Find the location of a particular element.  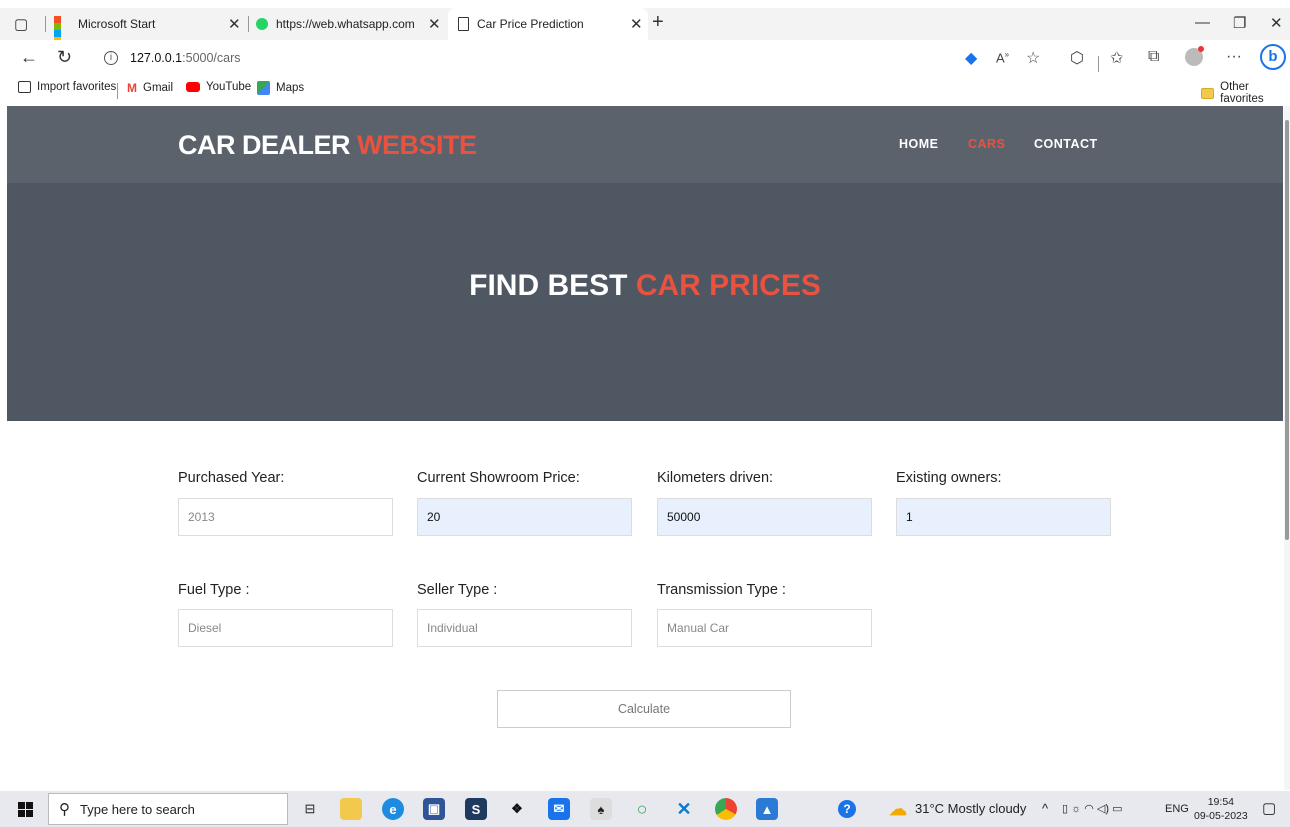

notification-dot is located at coordinates (1201, 49).